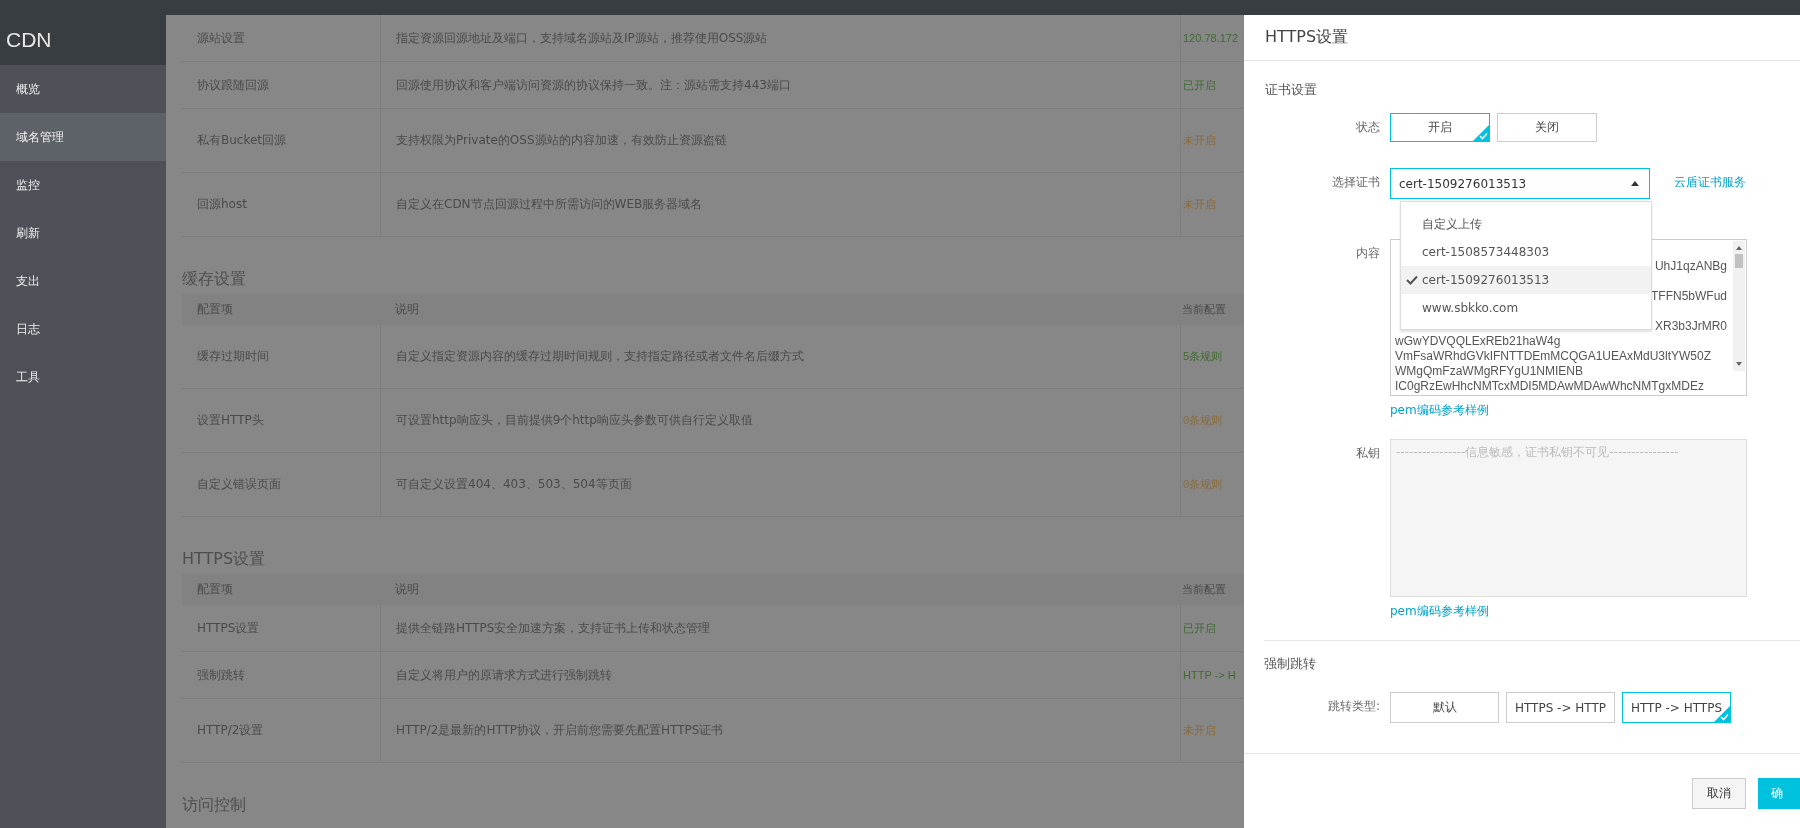 This screenshot has width=1800, height=828. What do you see at coordinates (29, 40) in the screenshot?
I see `sidebar-title: CDN` at bounding box center [29, 40].